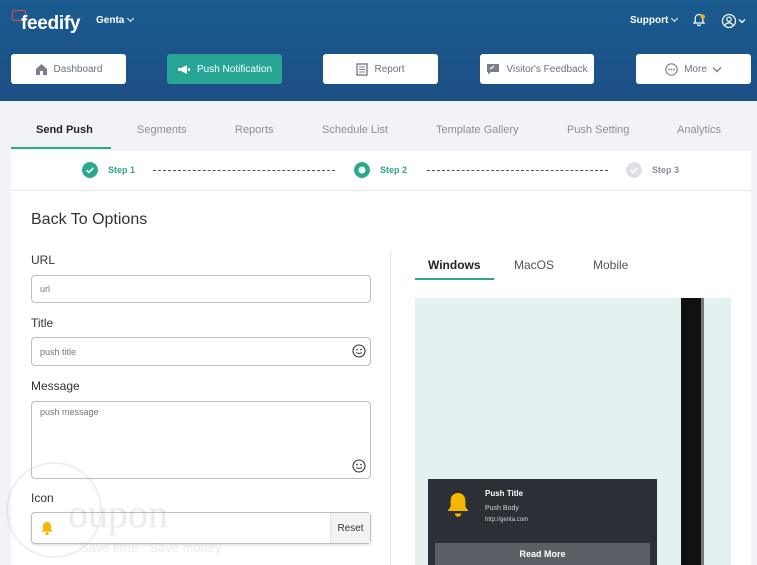 The height and width of the screenshot is (565, 757). What do you see at coordinates (61, 148) in the screenshot?
I see `active-tab-indicator` at bounding box center [61, 148].